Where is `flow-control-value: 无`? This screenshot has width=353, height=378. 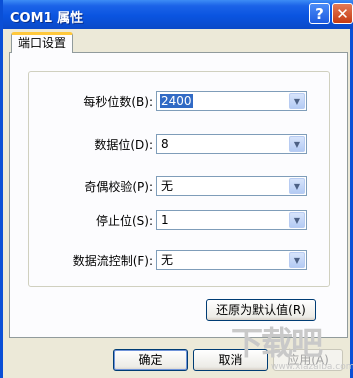
flow-control-value: 无 is located at coordinates (167, 260).